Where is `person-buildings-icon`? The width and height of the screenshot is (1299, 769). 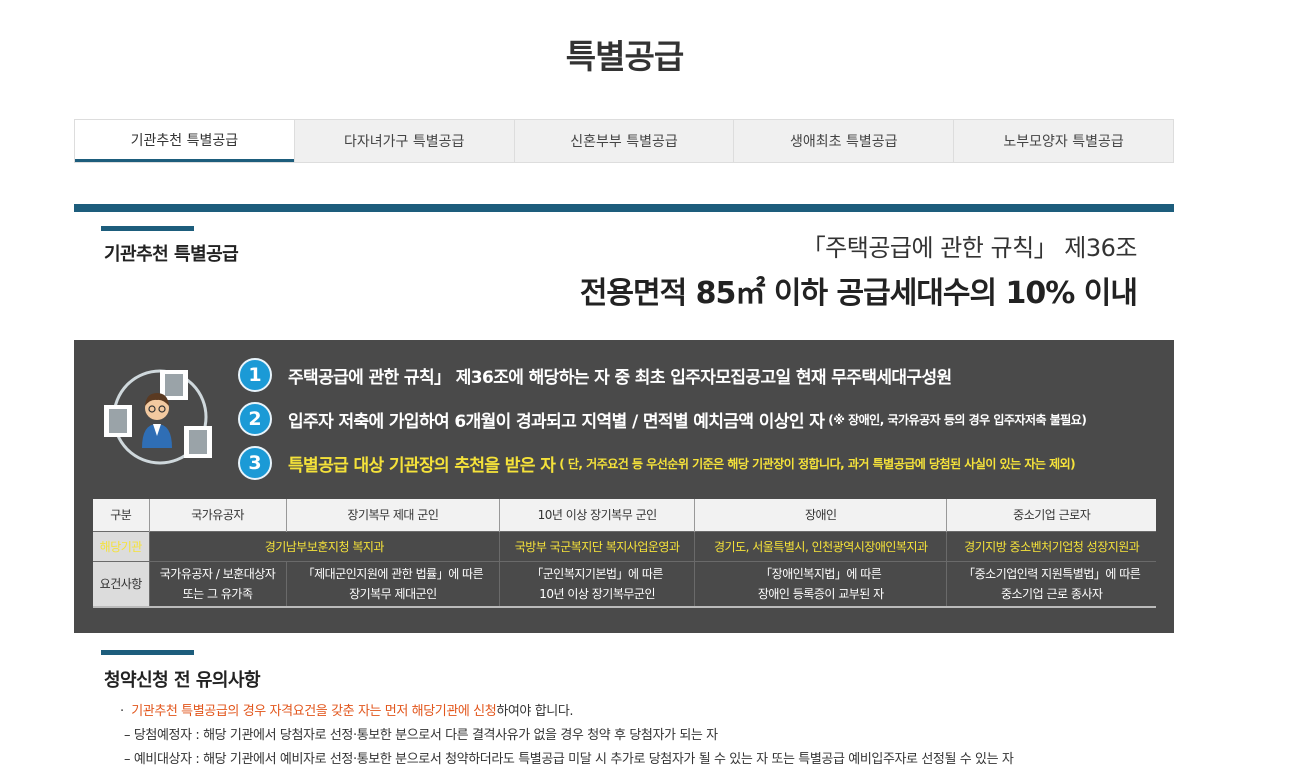
person-buildings-icon is located at coordinates (158, 417).